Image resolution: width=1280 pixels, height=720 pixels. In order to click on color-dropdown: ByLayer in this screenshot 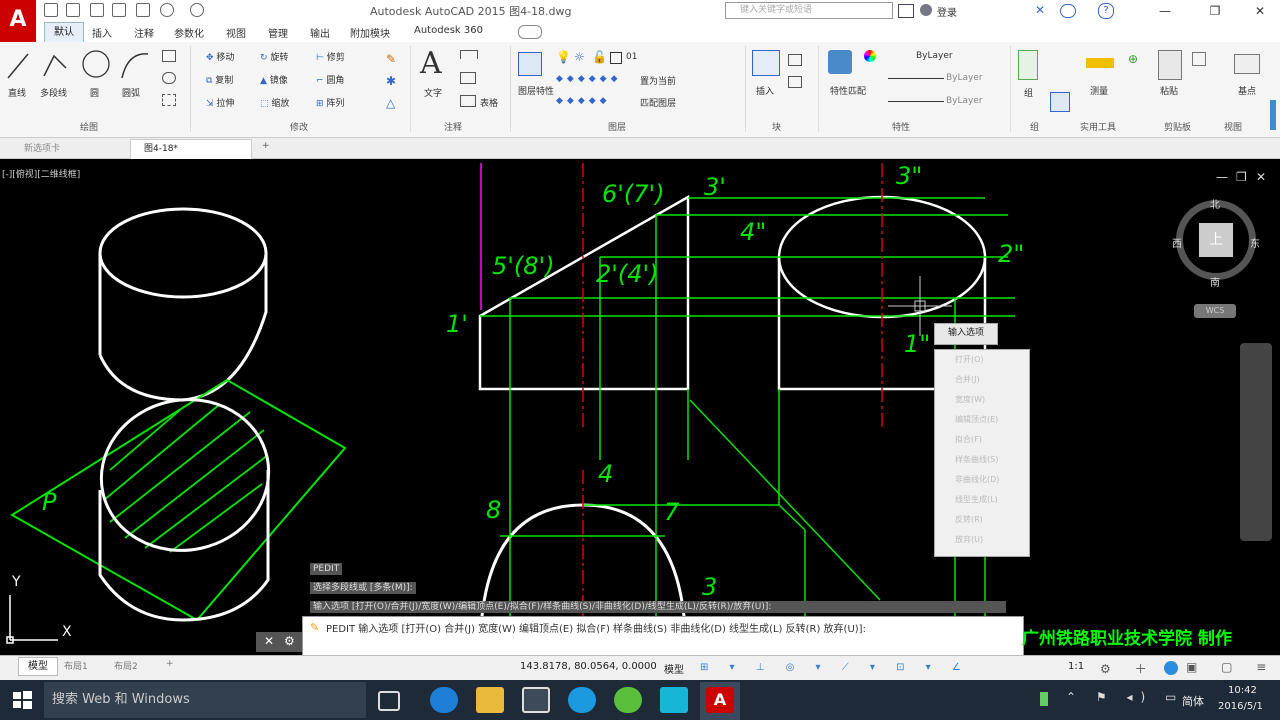, I will do `click(934, 56)`.